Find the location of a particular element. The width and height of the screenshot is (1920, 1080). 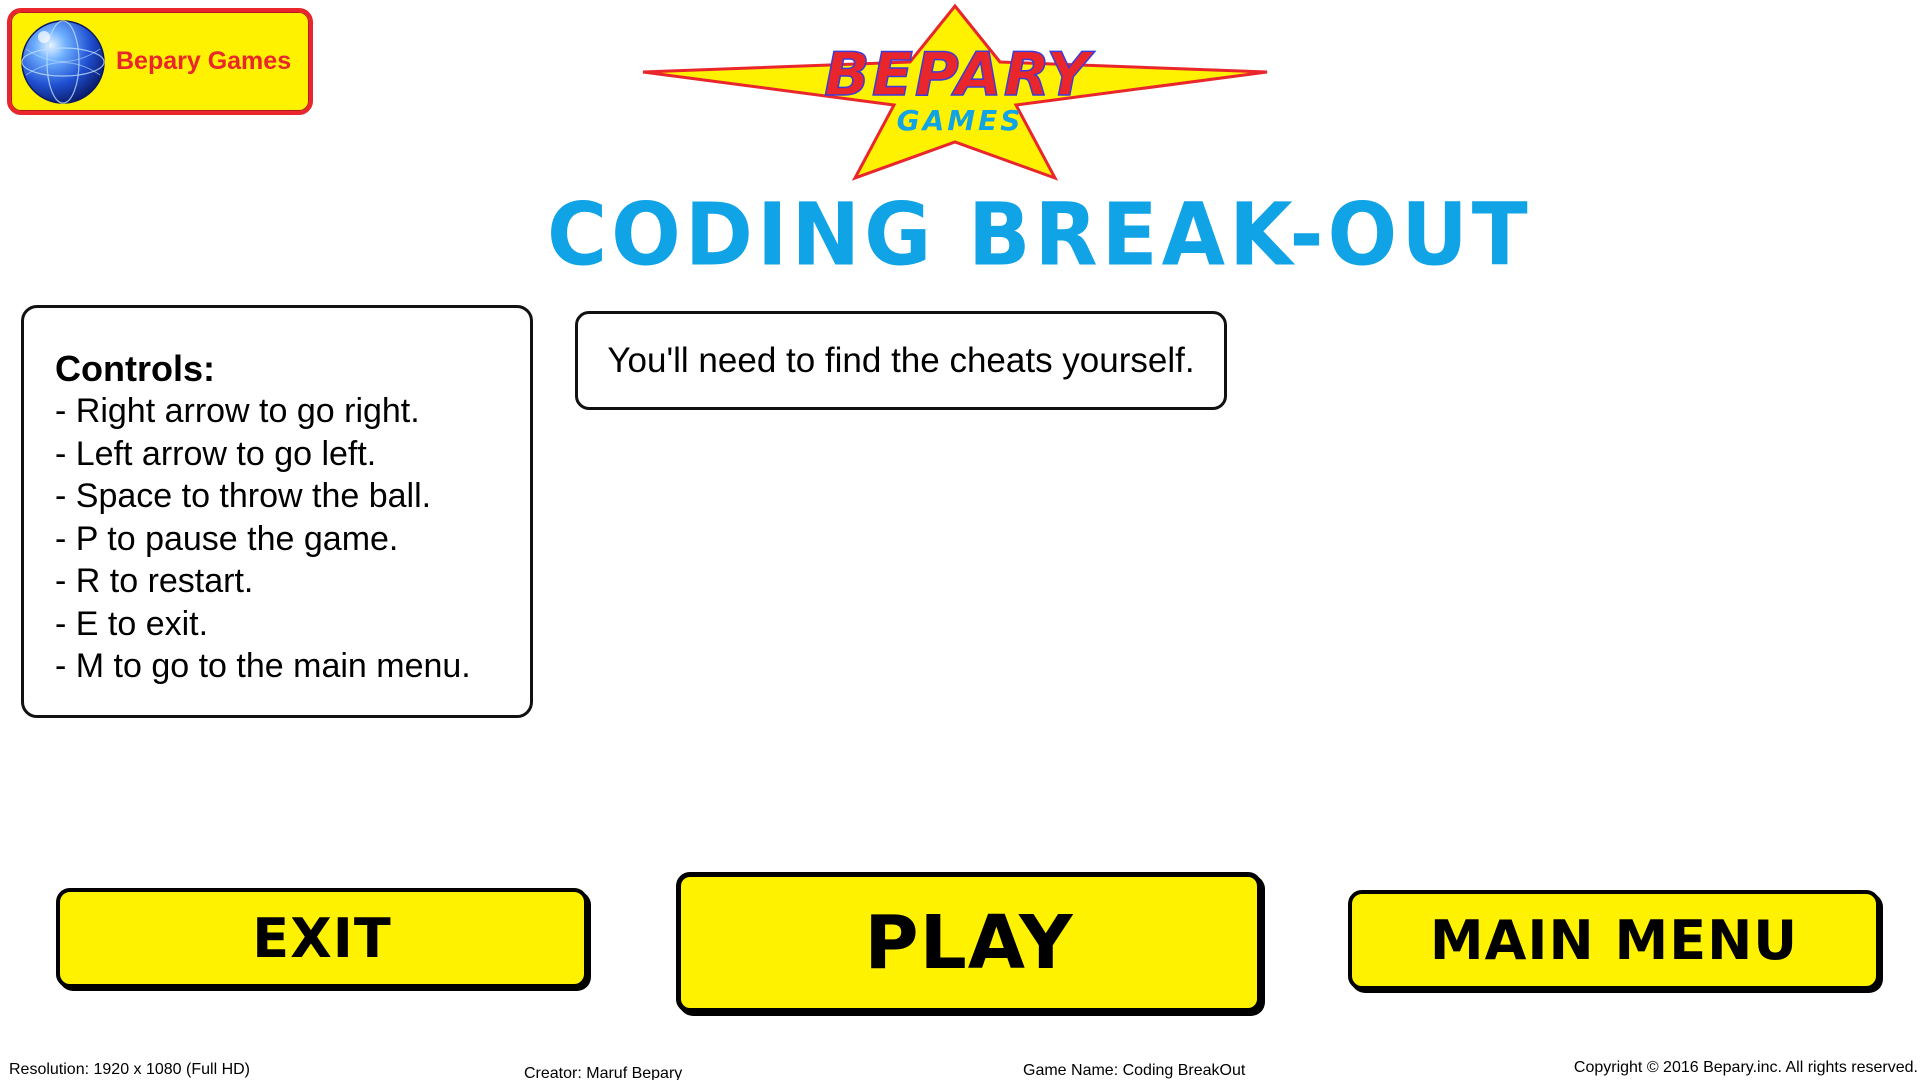

control-item-left: - Left arrow to go left. is located at coordinates (216, 453).